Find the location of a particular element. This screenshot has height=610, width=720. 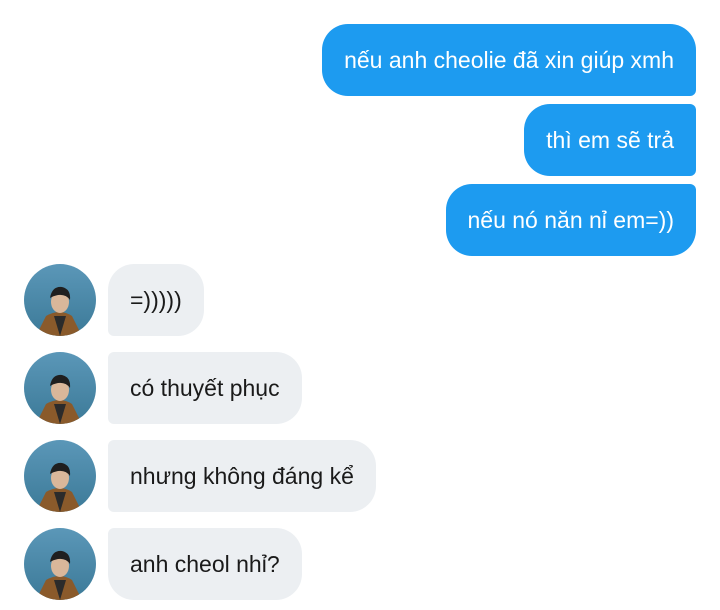

message-row-incoming: anh cheol nhỉ? is located at coordinates (360, 564).